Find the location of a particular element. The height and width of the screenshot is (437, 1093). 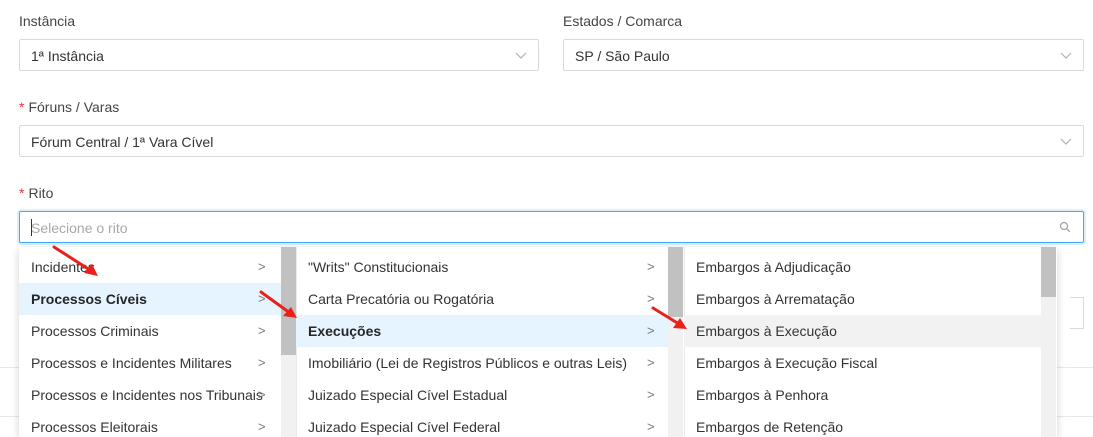

instancia-value: 1ª Instância is located at coordinates (67, 56).